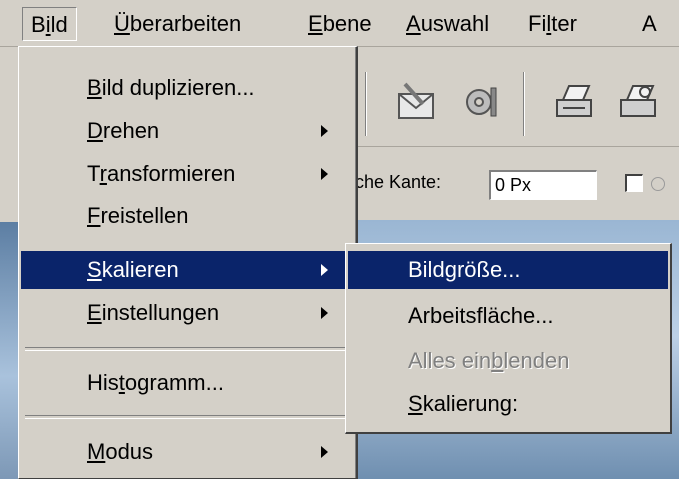 This screenshot has height=479, width=679. What do you see at coordinates (122, 23) in the screenshot?
I see `menu-ueberarbeiten-mnemonic: Ü` at bounding box center [122, 23].